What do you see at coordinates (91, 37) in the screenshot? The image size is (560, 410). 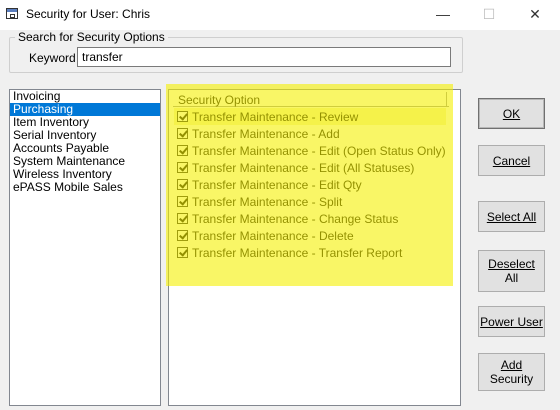 I see `search-group-label: Search for Security Options` at bounding box center [91, 37].